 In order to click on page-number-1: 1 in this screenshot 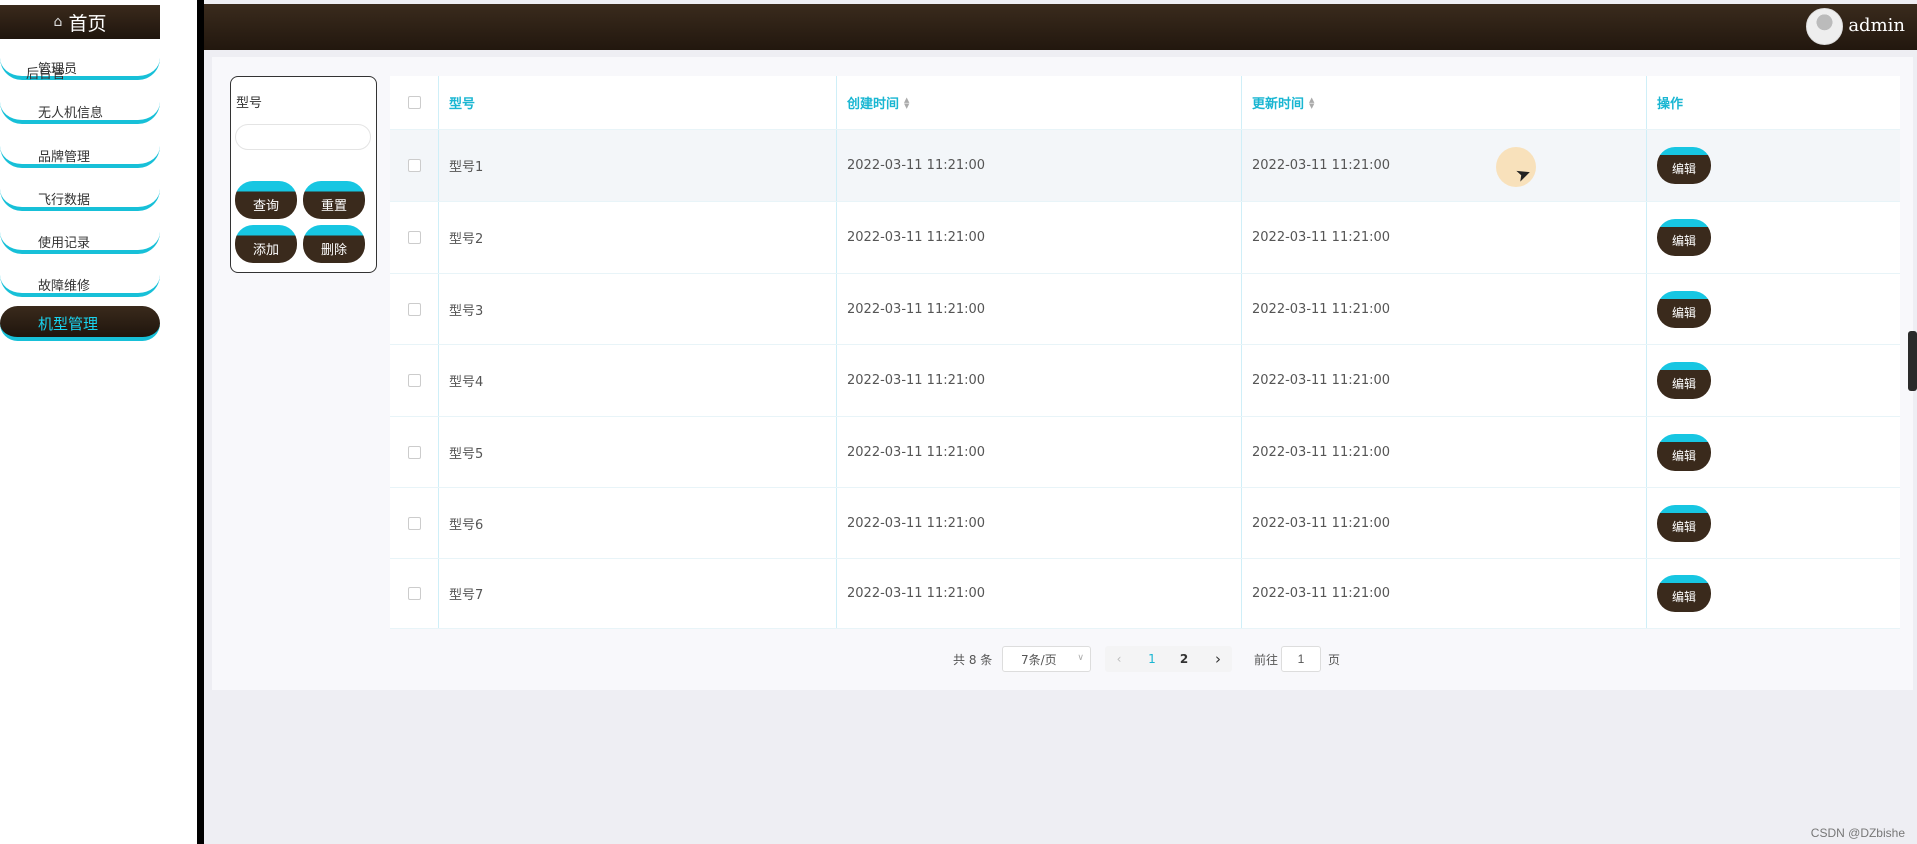, I will do `click(1152, 659)`.